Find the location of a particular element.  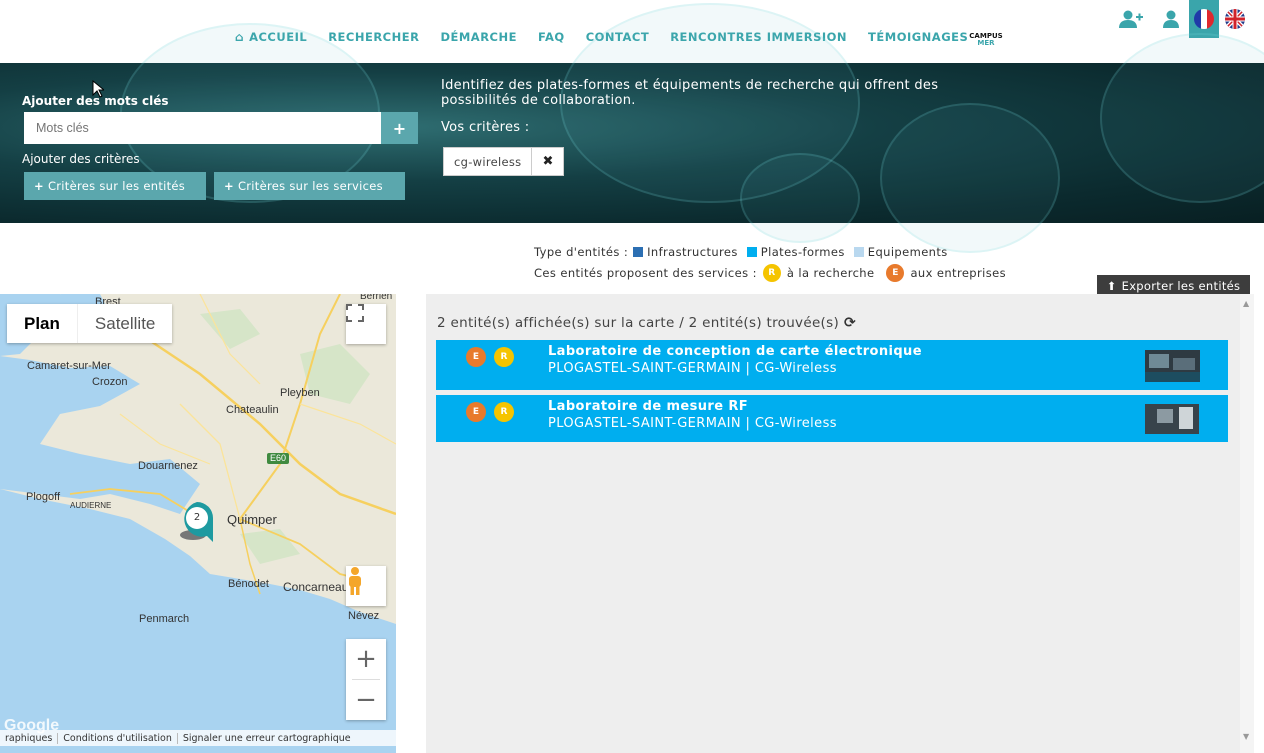

remove-tag-button: ✖ is located at coordinates (547, 161).